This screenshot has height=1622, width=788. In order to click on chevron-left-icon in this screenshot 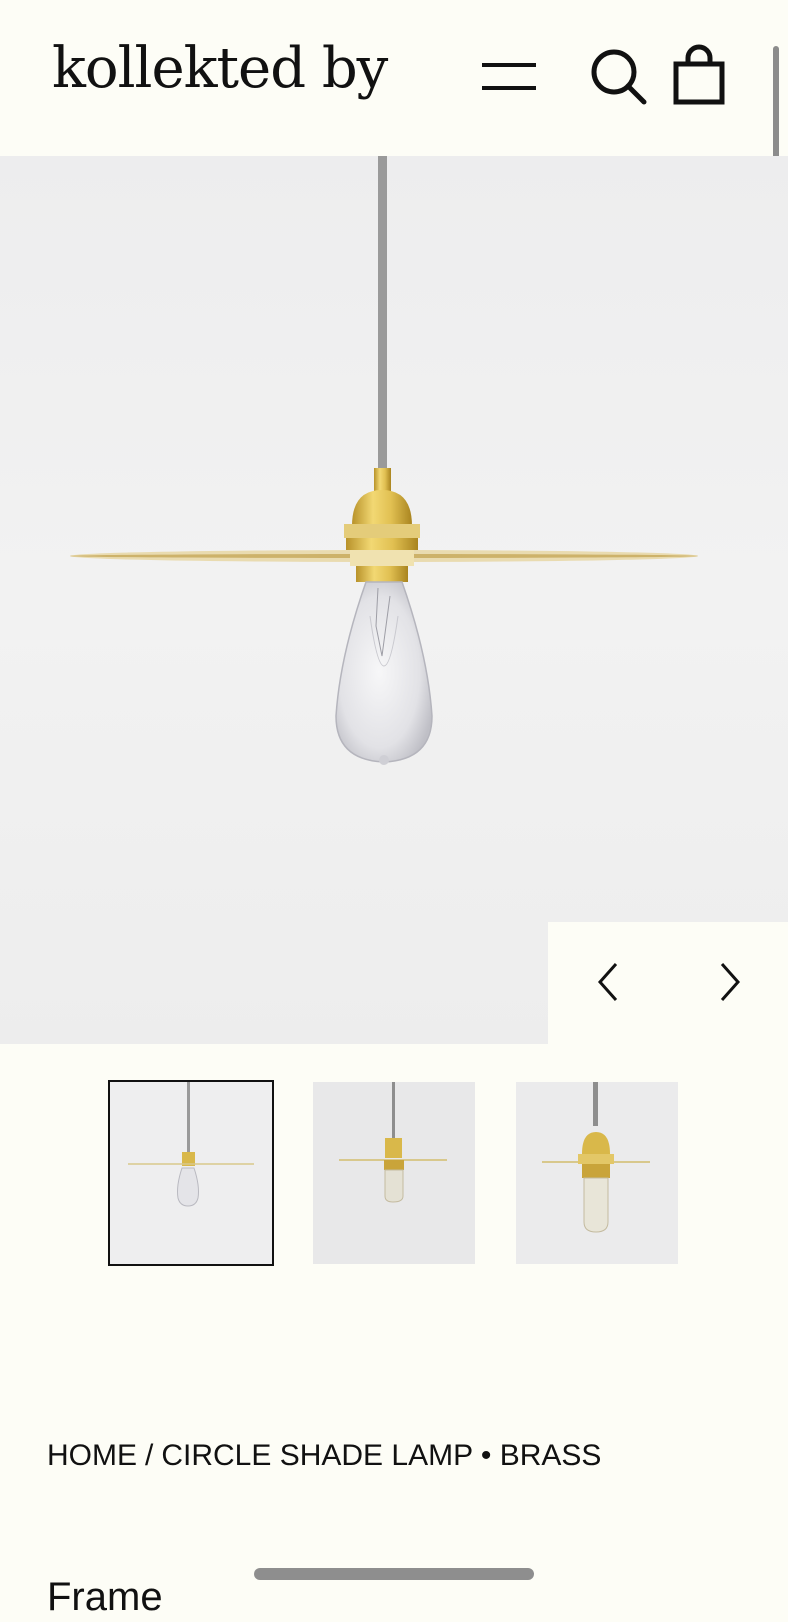, I will do `click(607, 982)`.